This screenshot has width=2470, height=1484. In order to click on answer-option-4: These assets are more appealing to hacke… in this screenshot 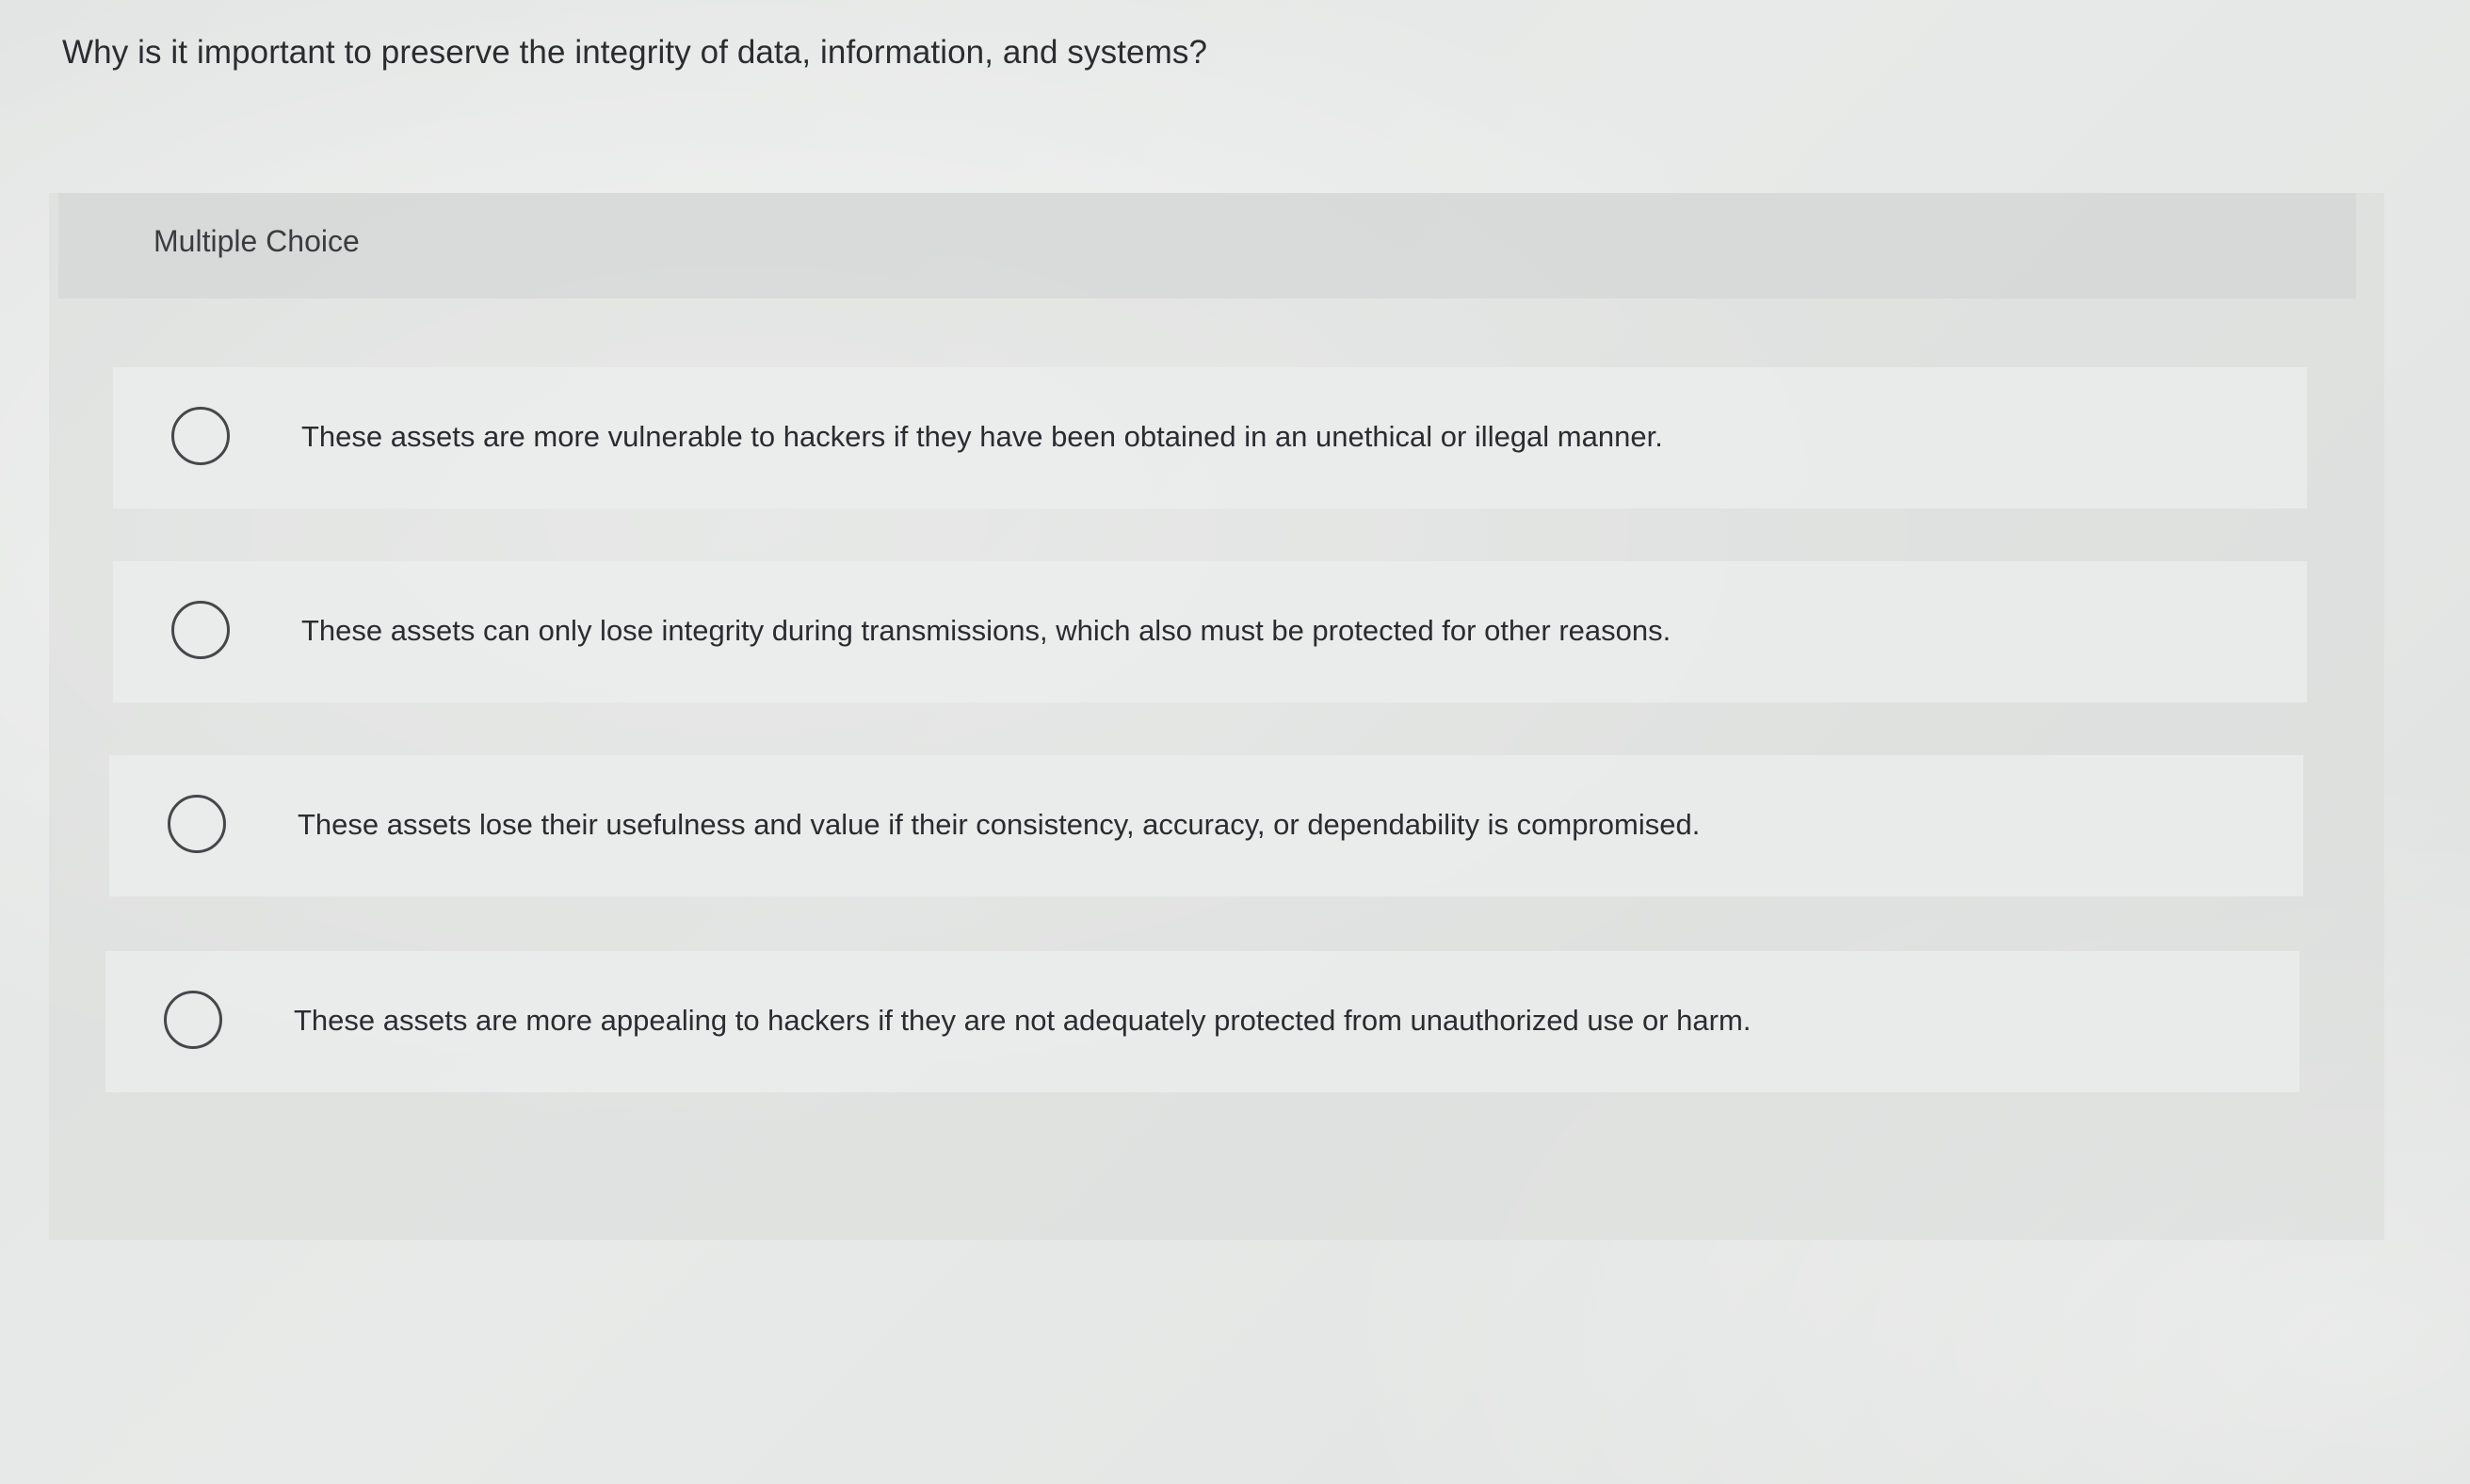, I will do `click(1203, 1022)`.